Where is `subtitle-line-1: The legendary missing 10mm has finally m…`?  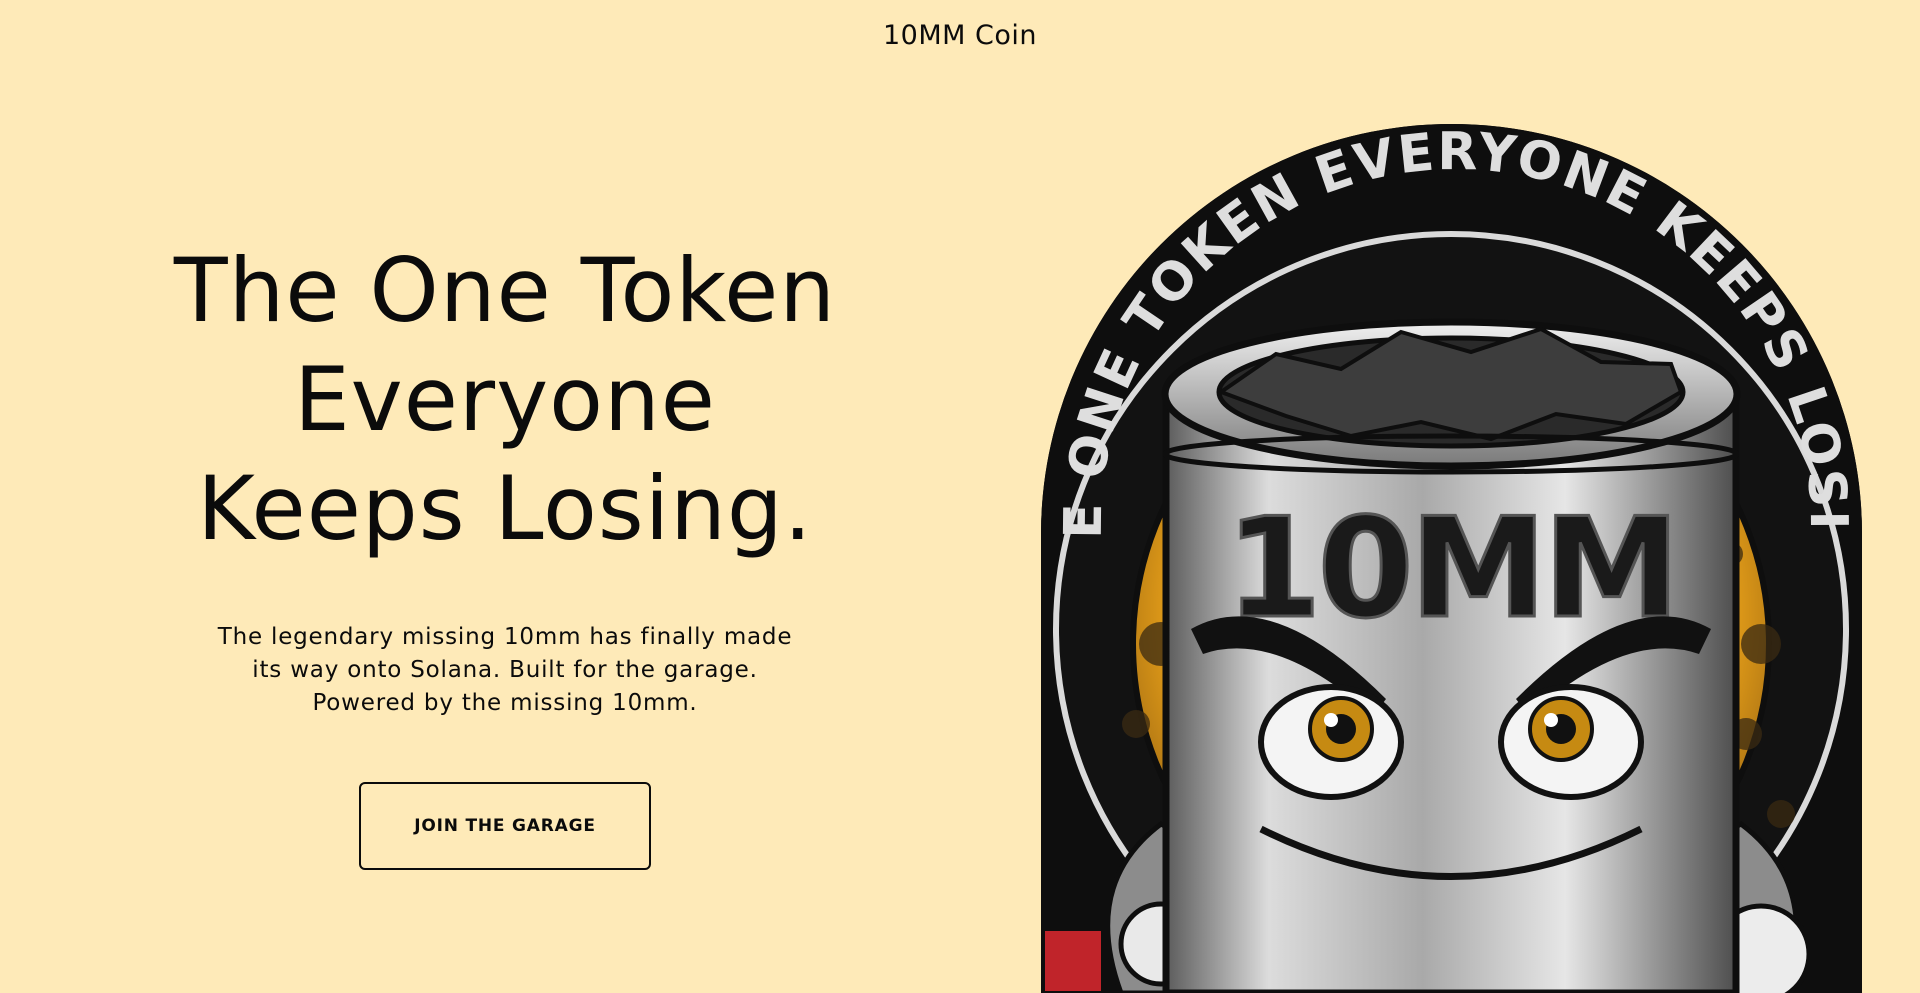
subtitle-line-1: The legendary missing 10mm has finally m… is located at coordinates (505, 637).